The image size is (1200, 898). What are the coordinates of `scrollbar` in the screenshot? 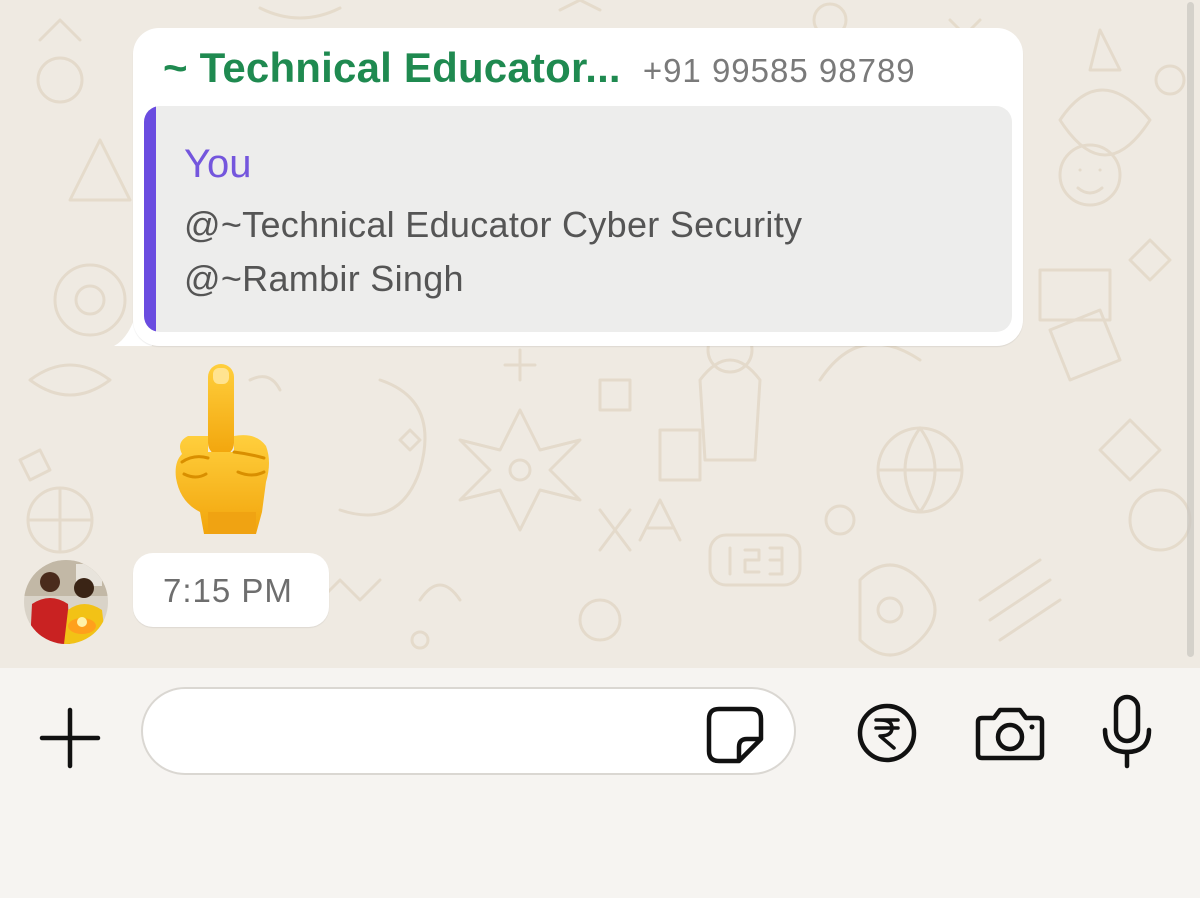 It's located at (1190, 329).